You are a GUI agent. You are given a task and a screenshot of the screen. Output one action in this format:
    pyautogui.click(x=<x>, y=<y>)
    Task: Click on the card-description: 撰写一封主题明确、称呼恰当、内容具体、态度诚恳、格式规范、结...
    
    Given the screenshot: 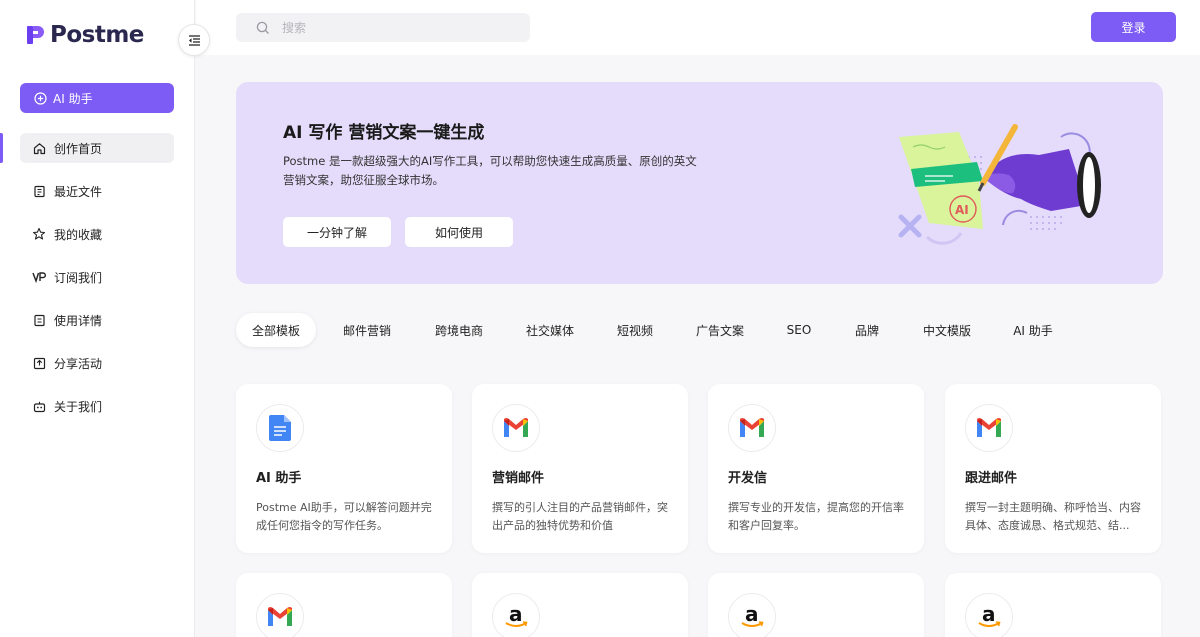 What is the action you would take?
    pyautogui.click(x=1054, y=517)
    